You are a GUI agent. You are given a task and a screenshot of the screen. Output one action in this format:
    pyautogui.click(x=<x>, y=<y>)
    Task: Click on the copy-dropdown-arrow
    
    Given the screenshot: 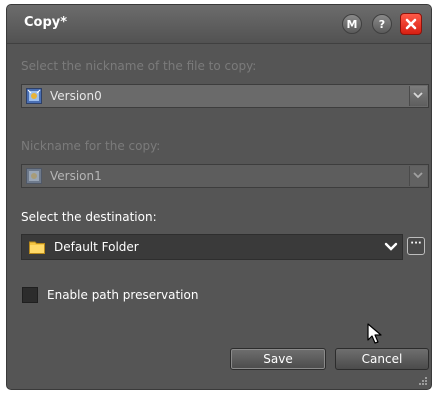 What is the action you would take?
    pyautogui.click(x=418, y=176)
    